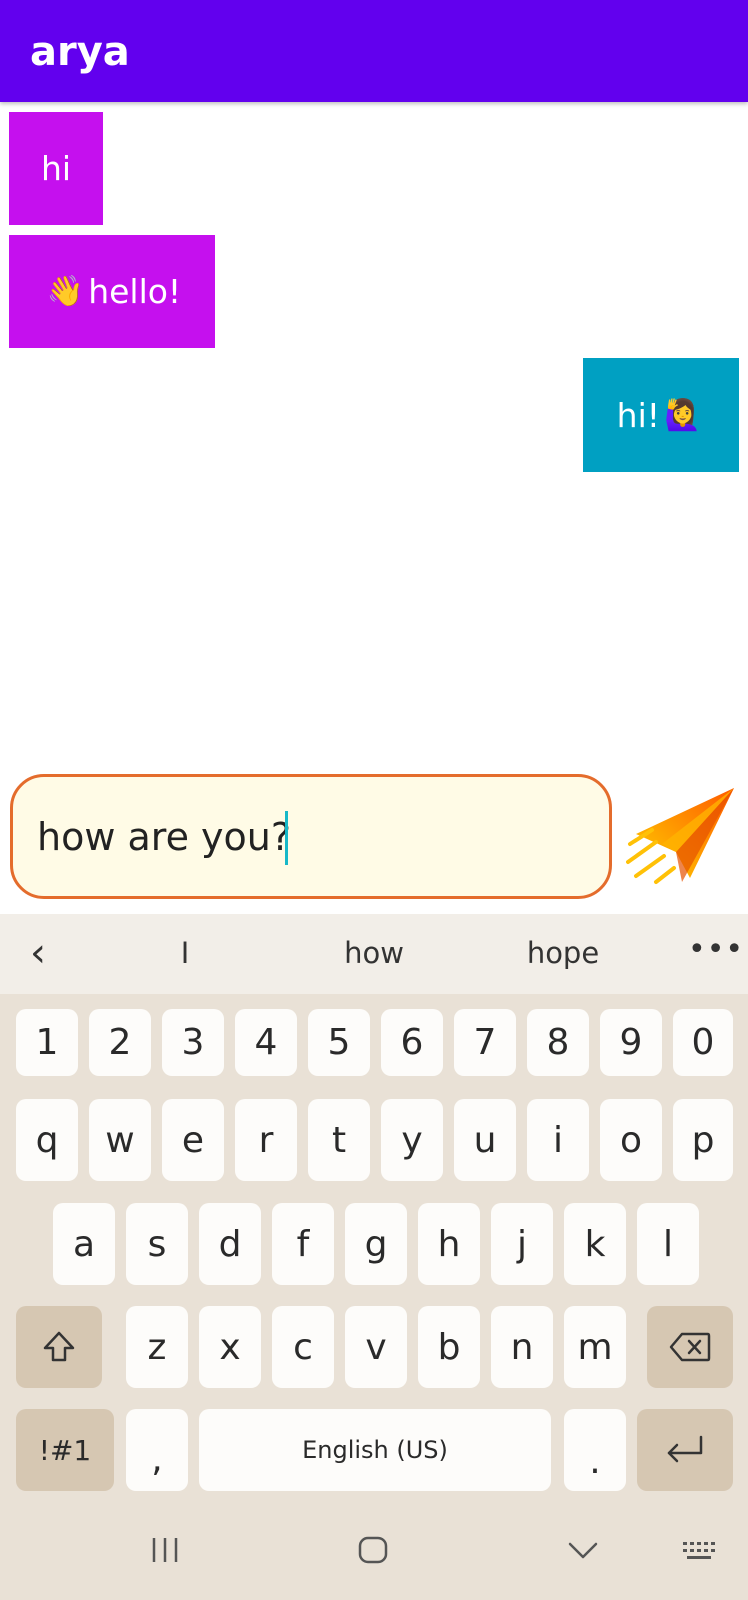  Describe the element at coordinates (266, 1140) in the screenshot. I see `key: r` at that location.